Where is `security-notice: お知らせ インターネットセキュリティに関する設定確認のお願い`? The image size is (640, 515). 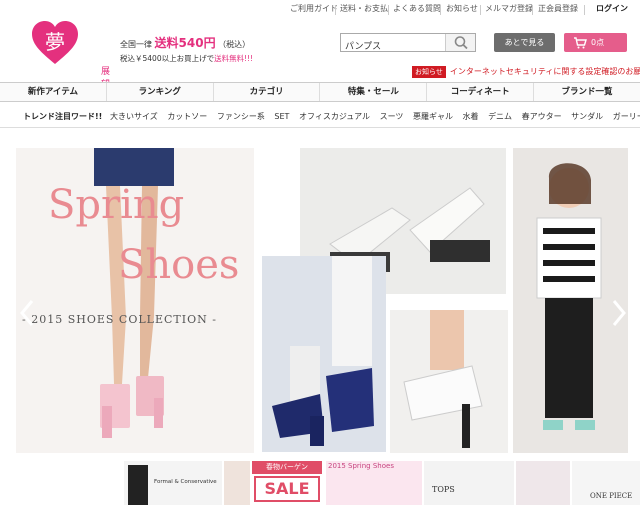
security-notice: お知らせ インターネットセキュリティに関する設定確認のお願い is located at coordinates (526, 70).